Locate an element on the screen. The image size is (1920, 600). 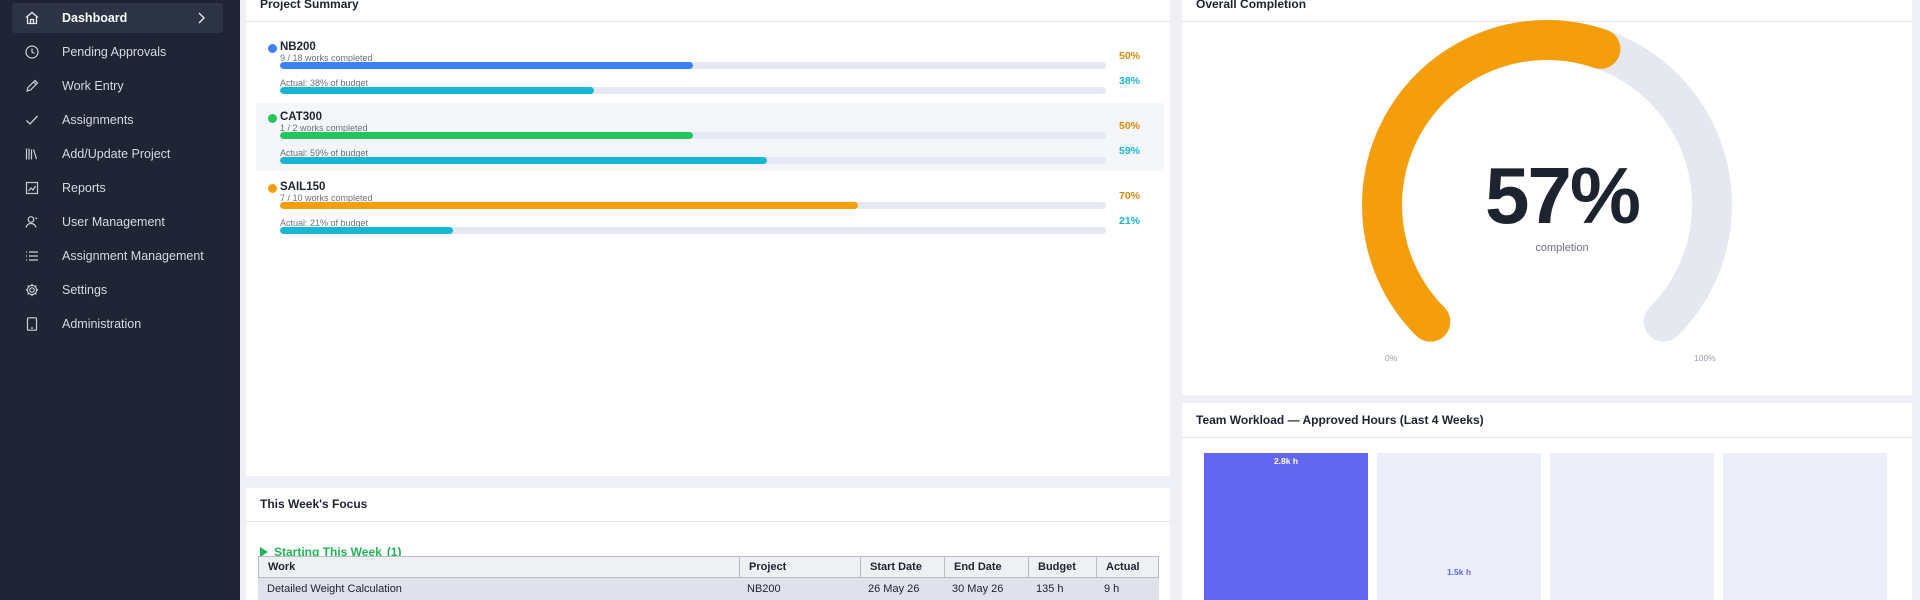
sidebar-item-label: Assignments is located at coordinates (98, 120).